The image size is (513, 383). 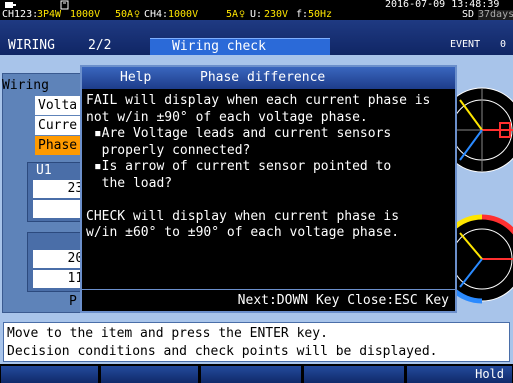 I want to click on u-value: 230V, so click(x=276, y=14).